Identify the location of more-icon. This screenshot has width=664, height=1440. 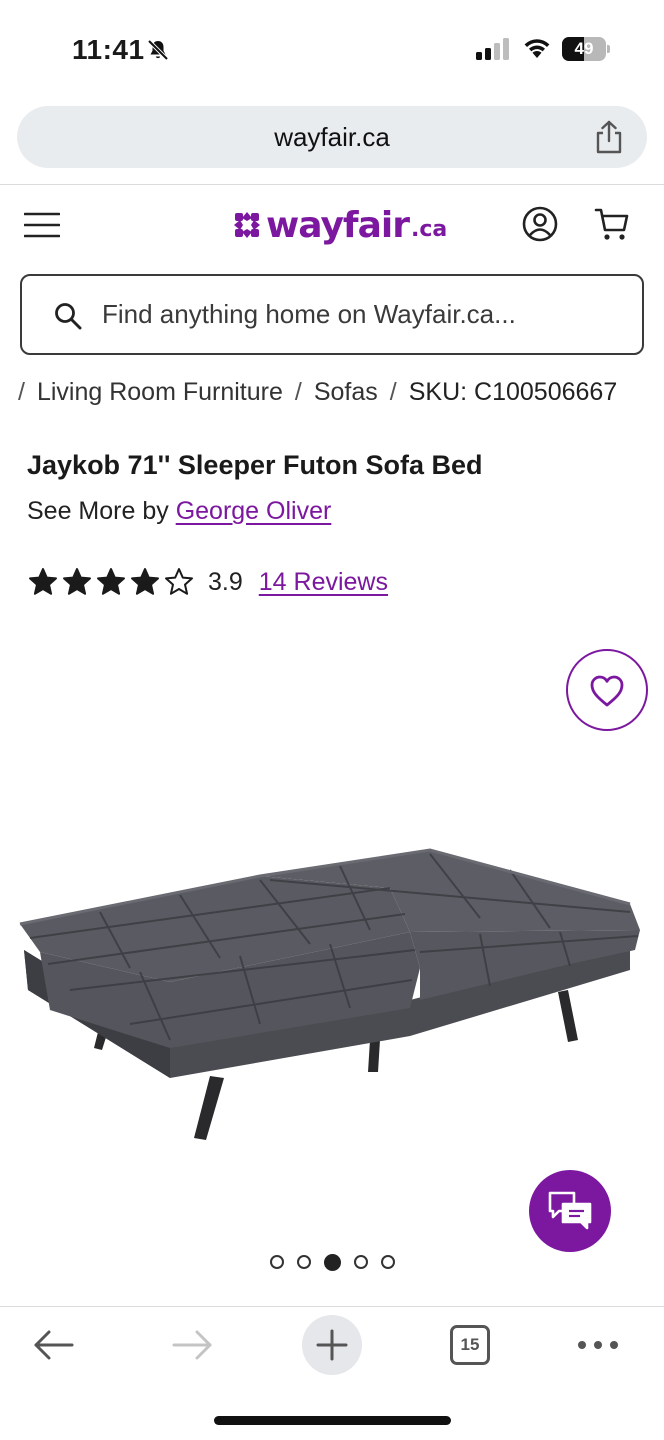
(598, 1345).